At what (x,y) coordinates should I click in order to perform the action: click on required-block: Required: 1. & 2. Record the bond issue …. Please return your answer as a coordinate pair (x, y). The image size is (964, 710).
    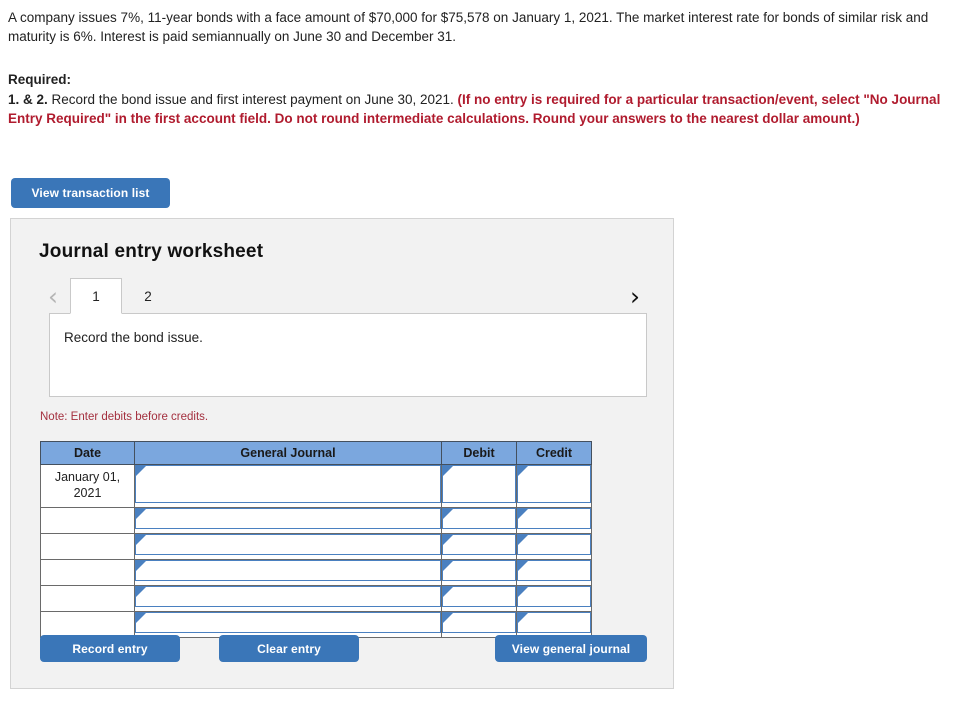
    Looking at the image, I should click on (480, 99).